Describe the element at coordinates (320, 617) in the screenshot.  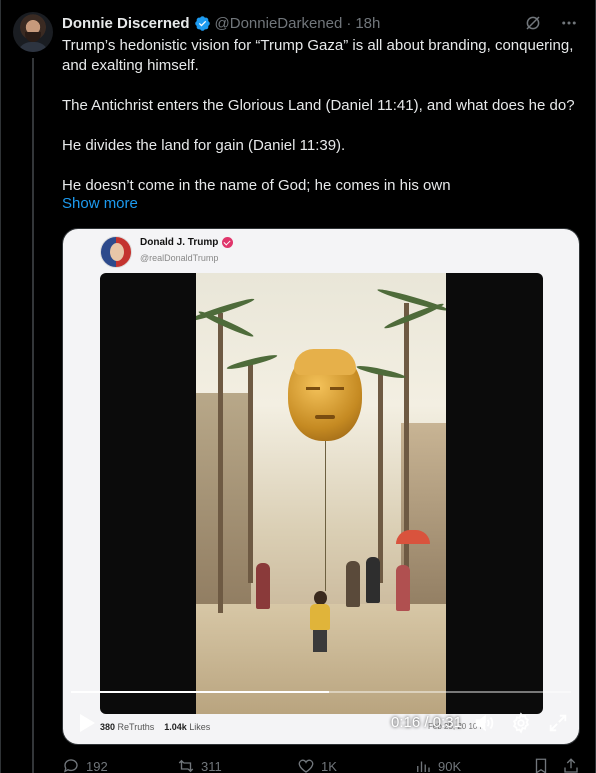
I see `child-shirt-shape` at that location.